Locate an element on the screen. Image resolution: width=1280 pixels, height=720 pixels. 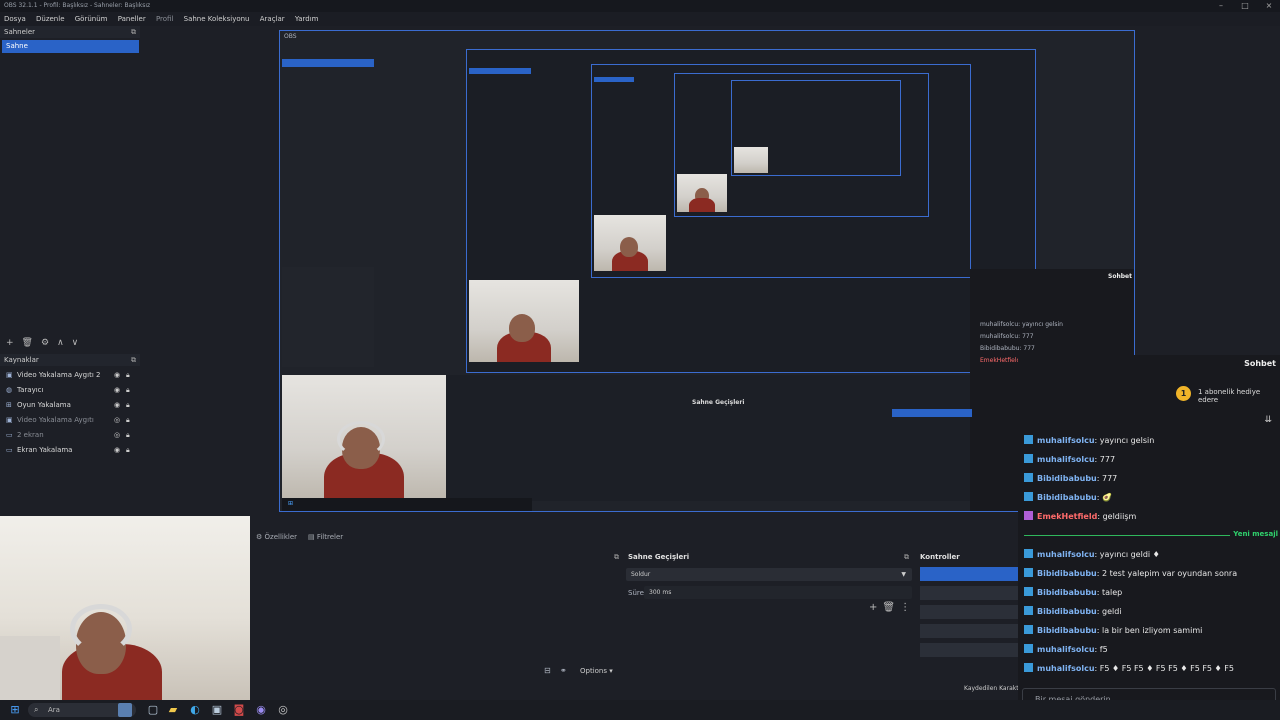
source-name: Tarayıcı is located at coordinates (30, 390).